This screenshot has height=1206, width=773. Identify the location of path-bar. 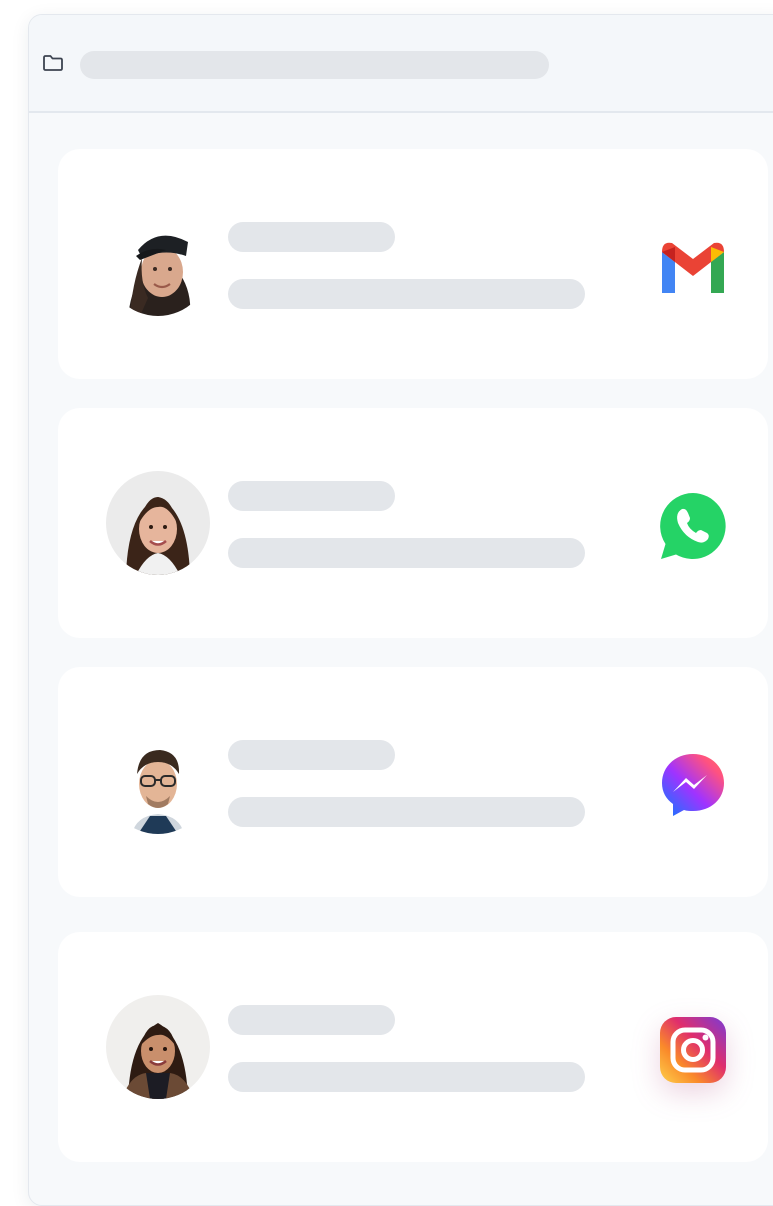
(314, 65).